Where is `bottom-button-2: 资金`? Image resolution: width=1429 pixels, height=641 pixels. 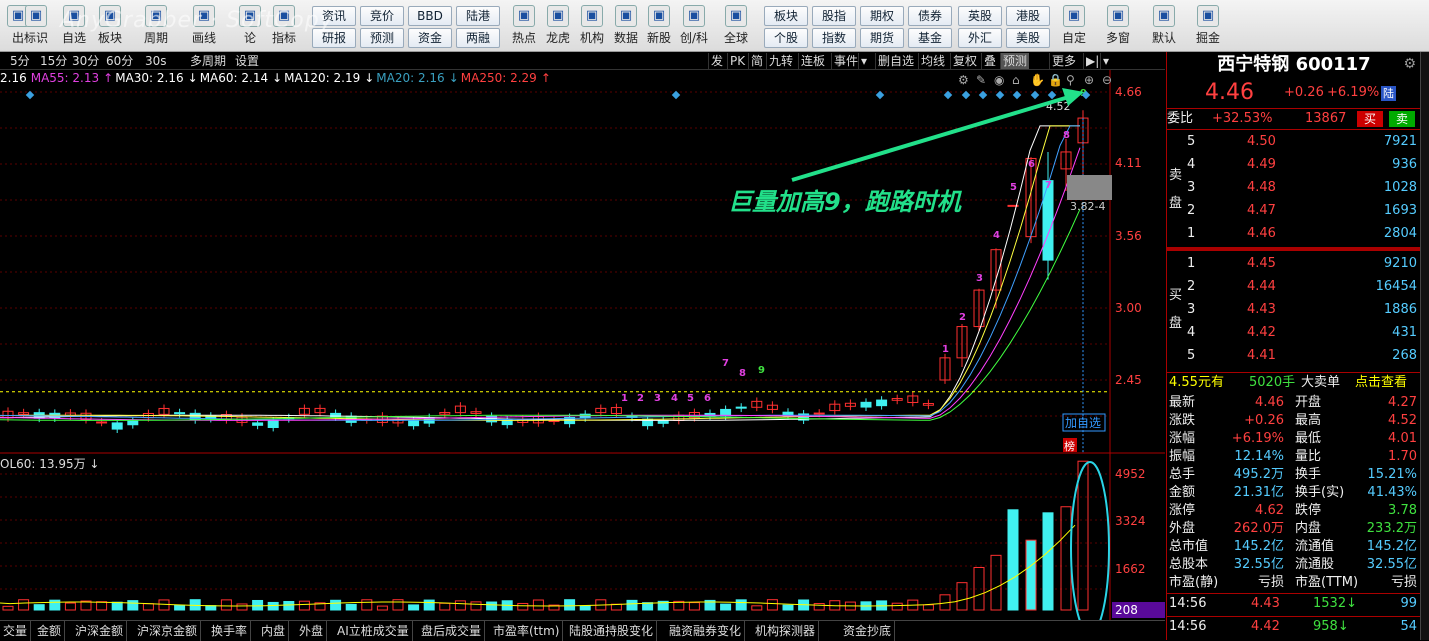 bottom-button-2: 资金 is located at coordinates (430, 38).